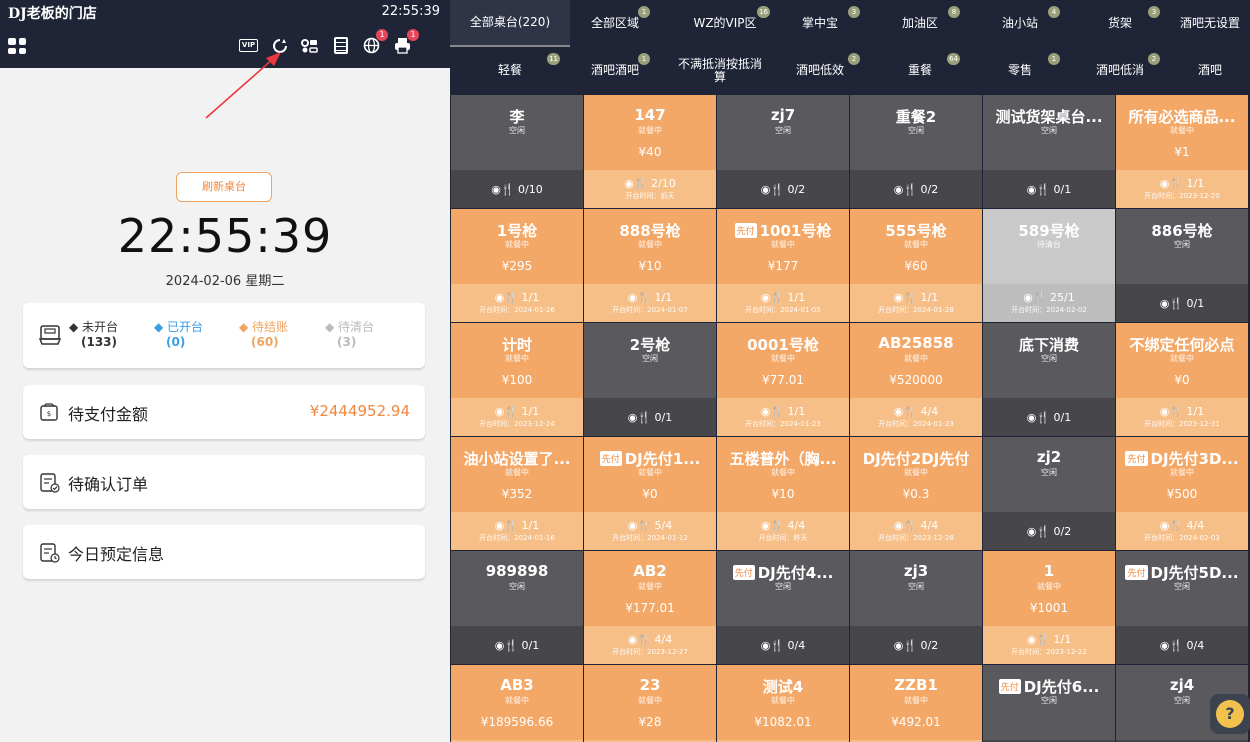 The height and width of the screenshot is (742, 1250). I want to click on table-card: 所有必选商品... 就餐中 ¥1 ◉🍴 1/1 开台时间：2023-12-20, so click(1182, 151).